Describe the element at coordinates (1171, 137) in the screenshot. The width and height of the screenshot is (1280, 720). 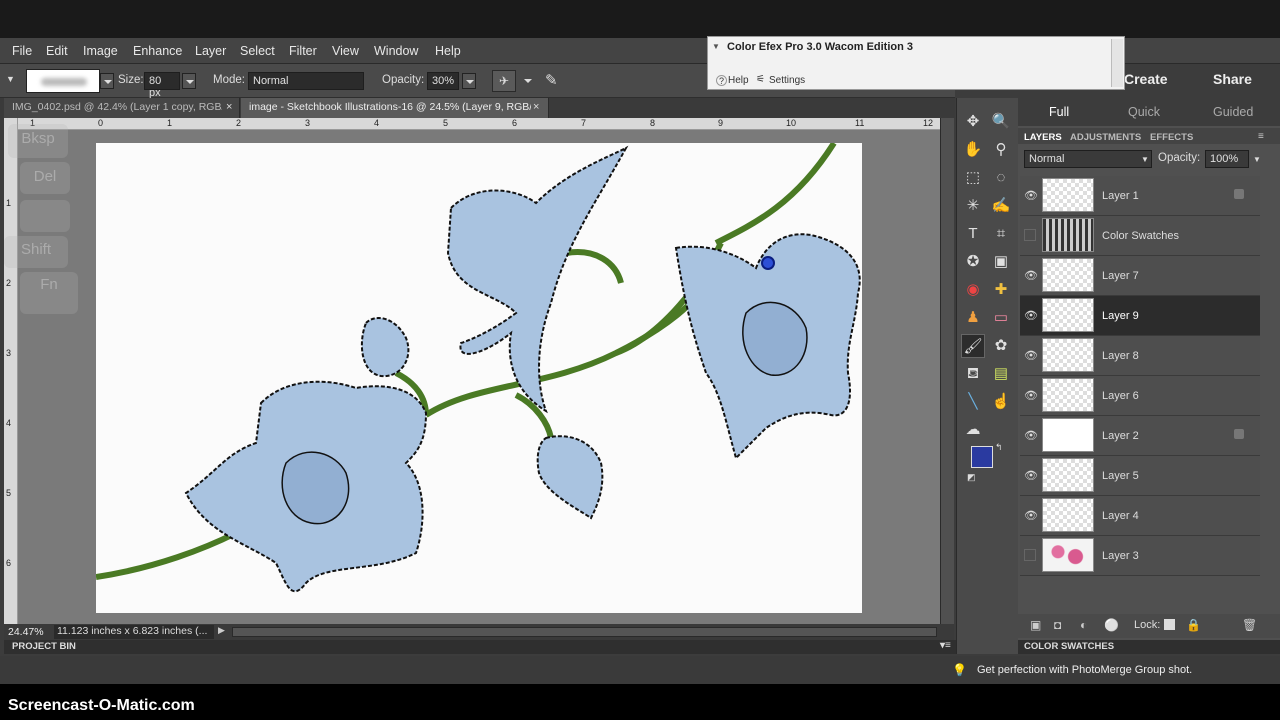
I see `tab-effects: EFFECTS` at that location.